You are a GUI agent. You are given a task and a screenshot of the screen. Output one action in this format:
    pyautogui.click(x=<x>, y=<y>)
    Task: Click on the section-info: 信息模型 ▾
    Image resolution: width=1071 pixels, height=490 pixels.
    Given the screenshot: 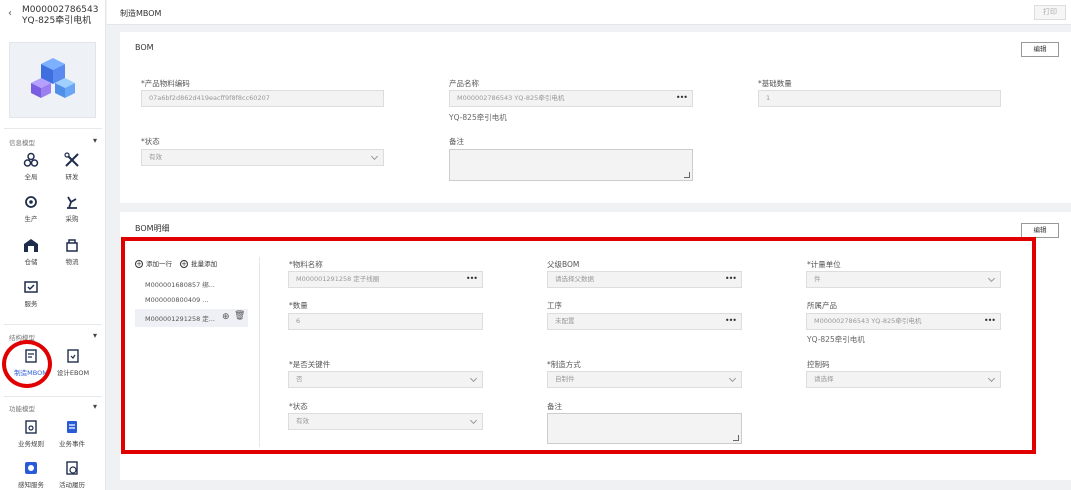 What is the action you would take?
    pyautogui.click(x=54, y=141)
    